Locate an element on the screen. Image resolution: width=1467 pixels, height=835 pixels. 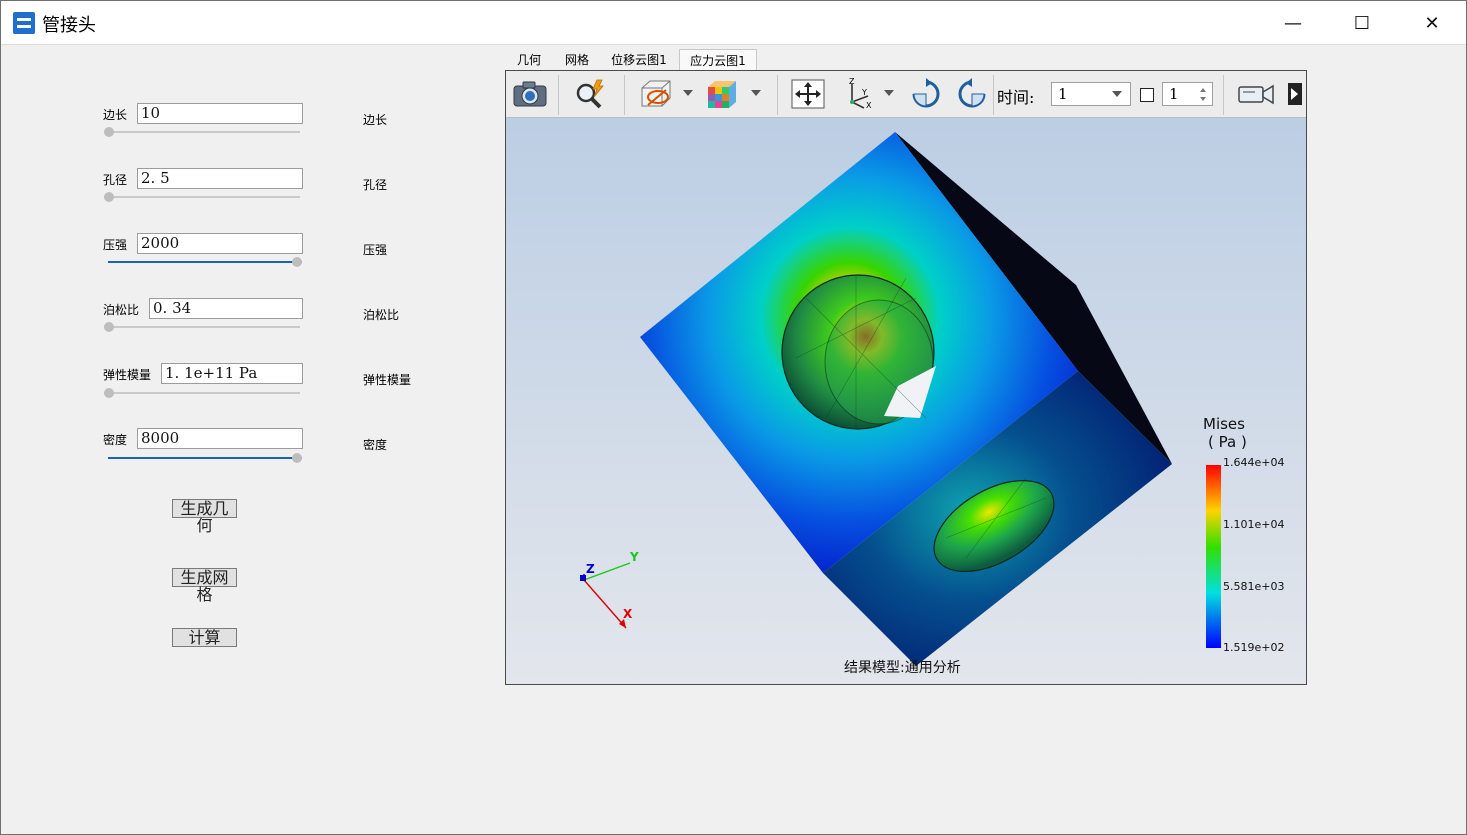
frame-spinbox-value: 1 is located at coordinates (1174, 94).